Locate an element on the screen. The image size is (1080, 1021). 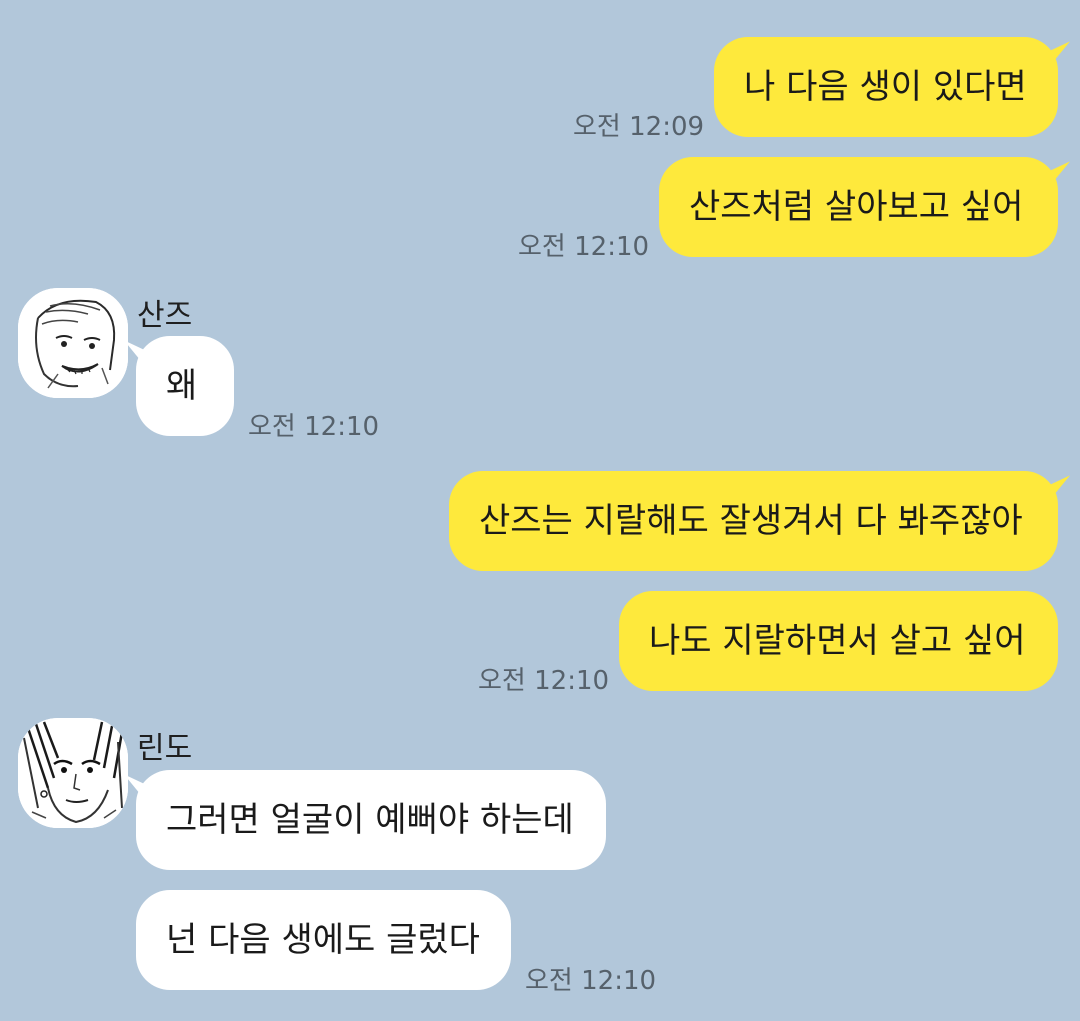
my-message-bubble: 나도 지랄하면서 살고 싶어 is located at coordinates (838, 641).